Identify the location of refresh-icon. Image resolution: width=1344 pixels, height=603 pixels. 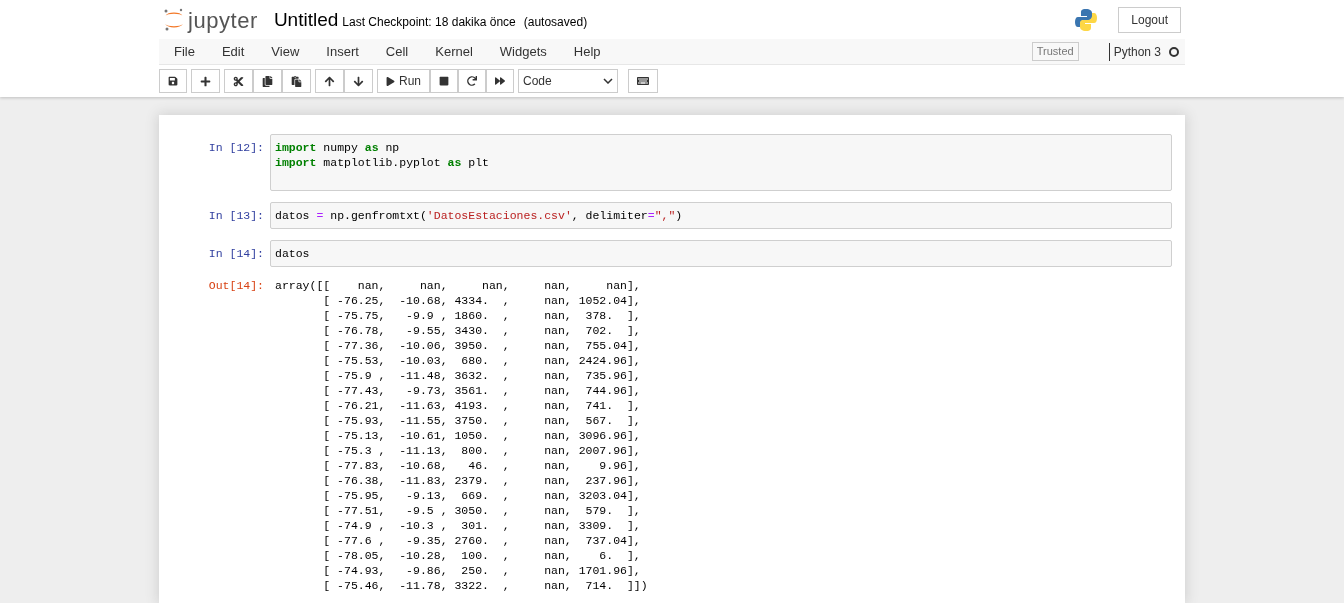
(472, 81).